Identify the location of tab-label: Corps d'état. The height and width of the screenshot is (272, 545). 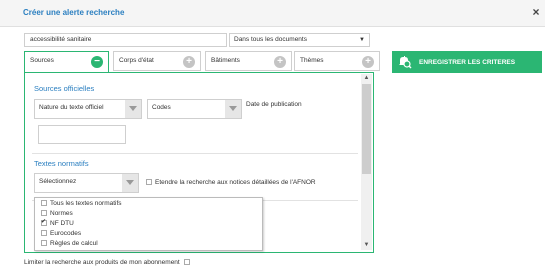
(136, 60).